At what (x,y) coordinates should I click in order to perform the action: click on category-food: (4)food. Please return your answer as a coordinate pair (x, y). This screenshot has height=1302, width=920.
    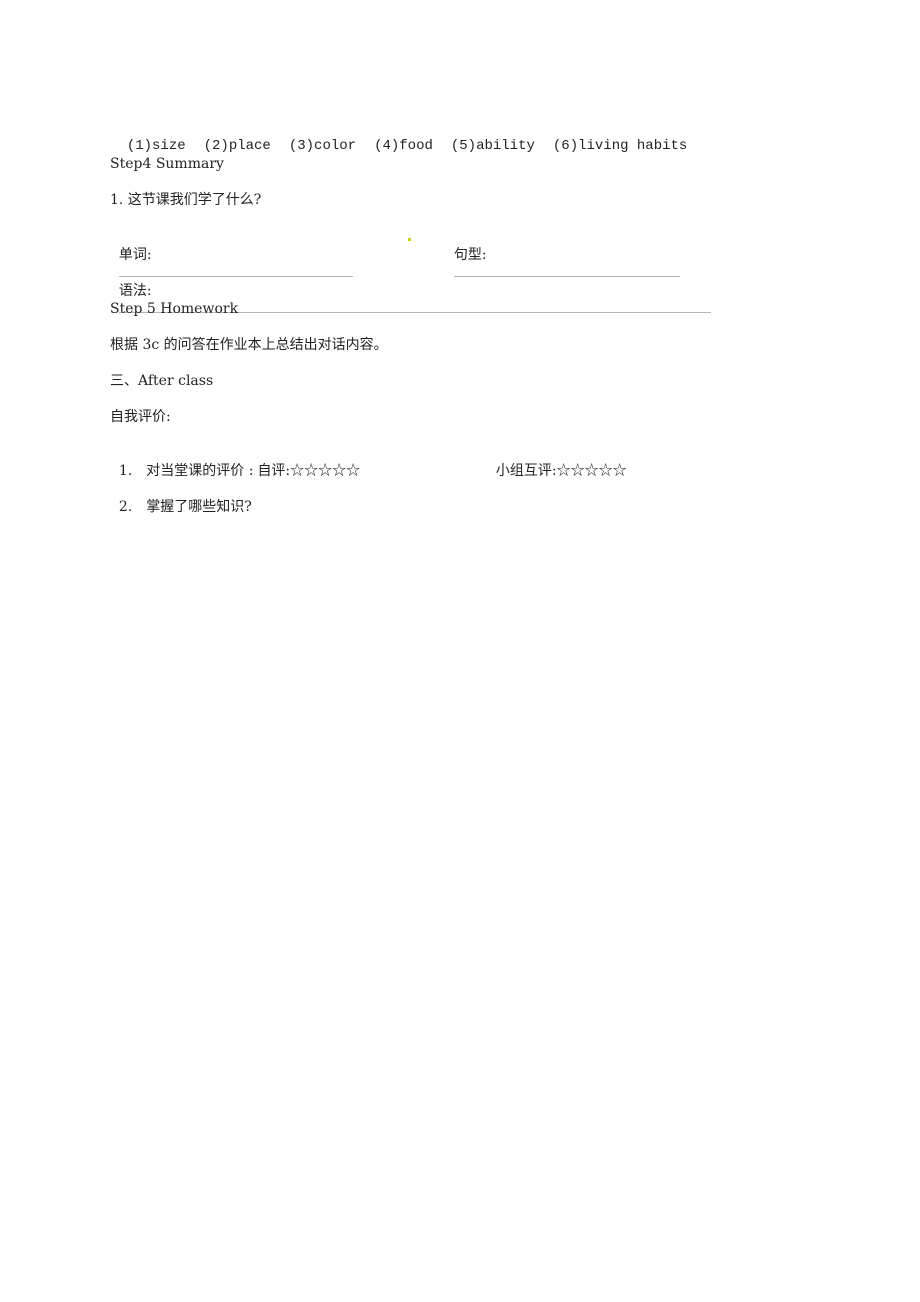
    Looking at the image, I should click on (403, 146).